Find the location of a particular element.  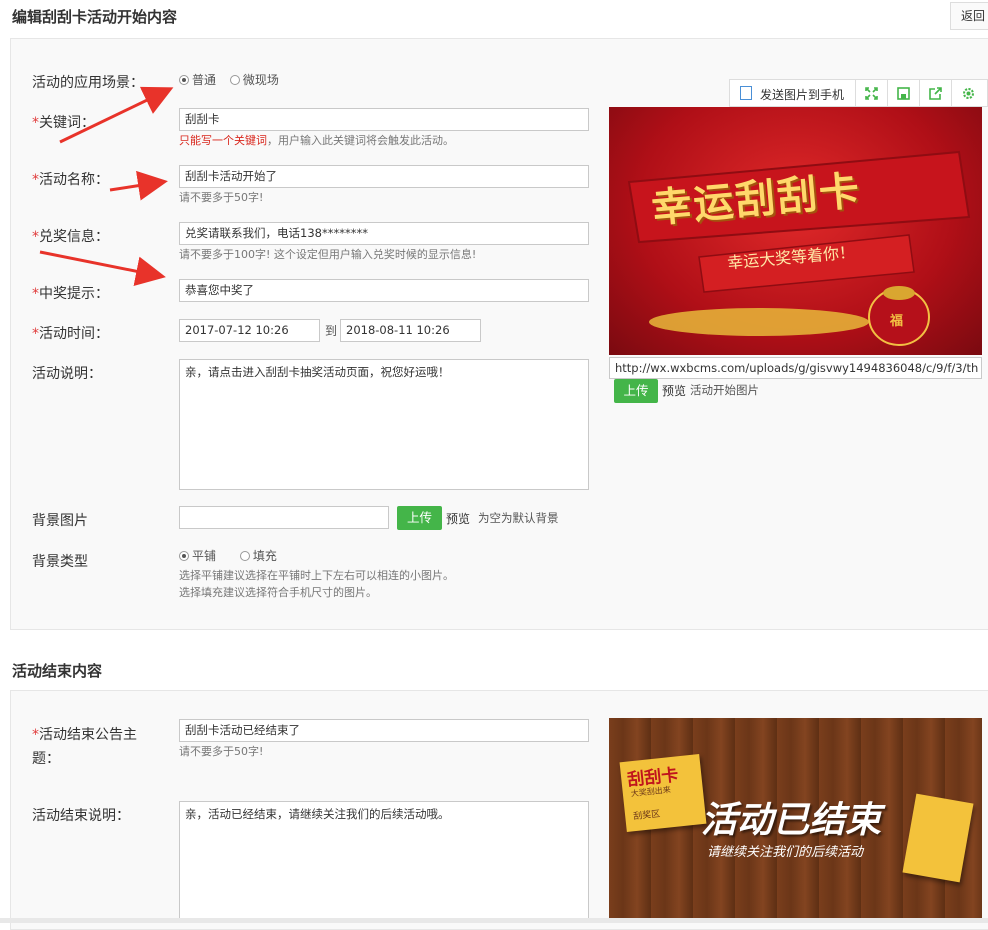

end-activity-image: 刮刮卡 大奖刮出来 刮奖区 活动已结束 请继续关注我们的后续活动 is located at coordinates (795, 820).